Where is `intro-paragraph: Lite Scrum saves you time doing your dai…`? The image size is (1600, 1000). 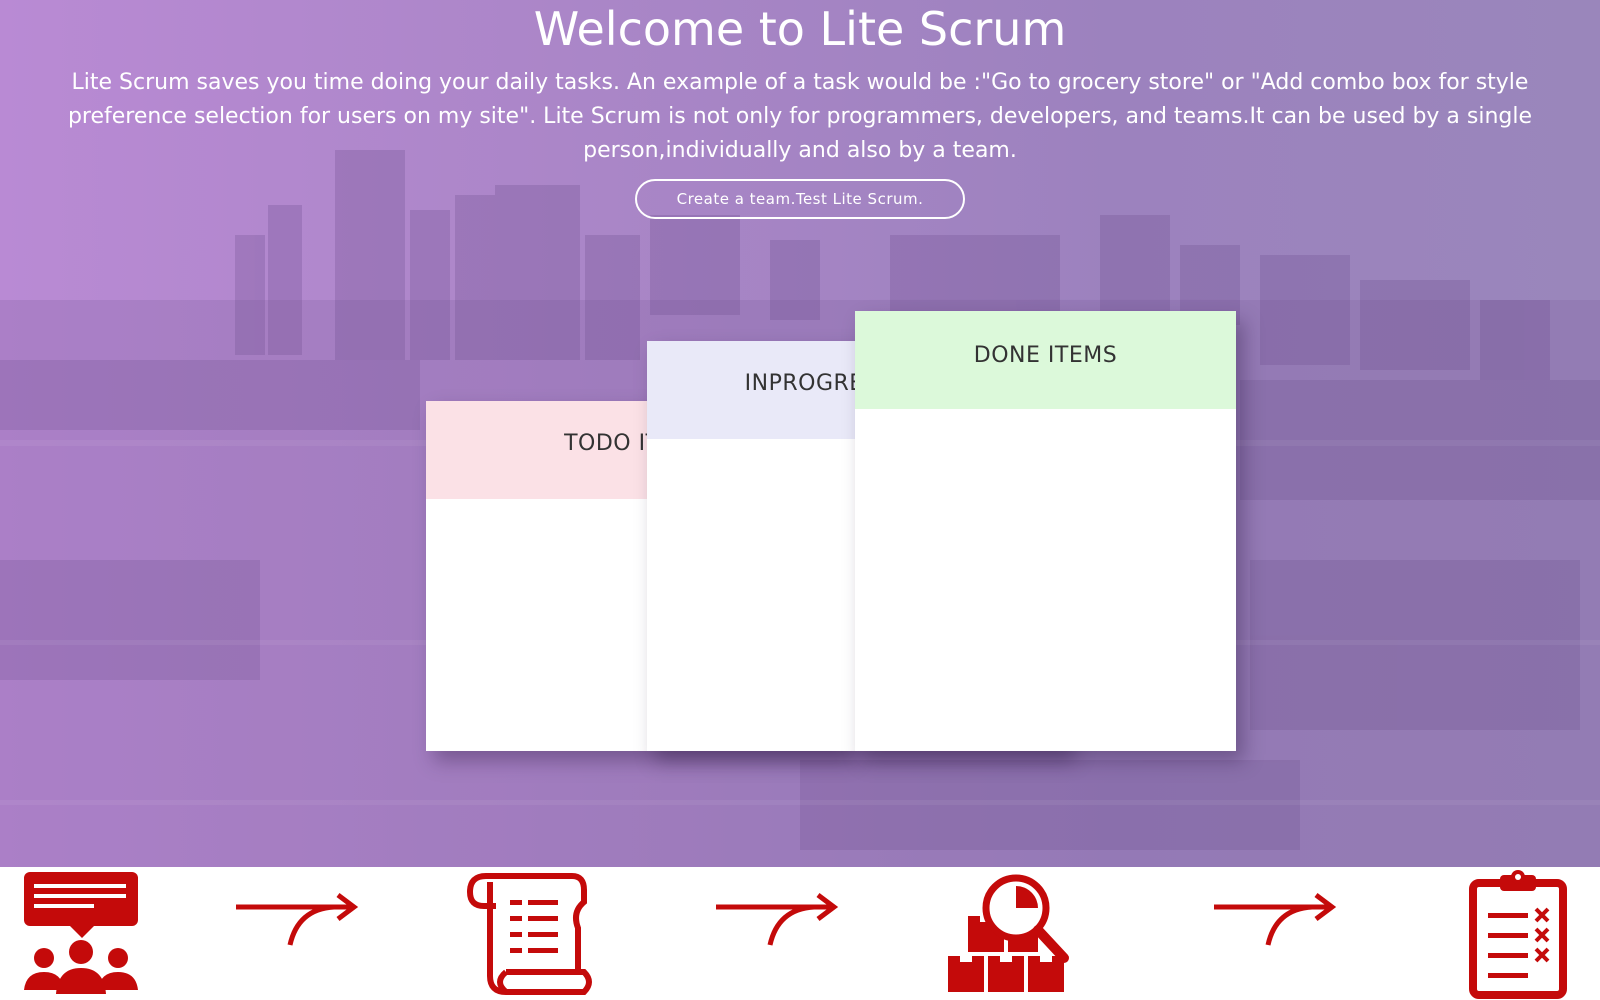 intro-paragraph: Lite Scrum saves you time doing your dai… is located at coordinates (800, 116).